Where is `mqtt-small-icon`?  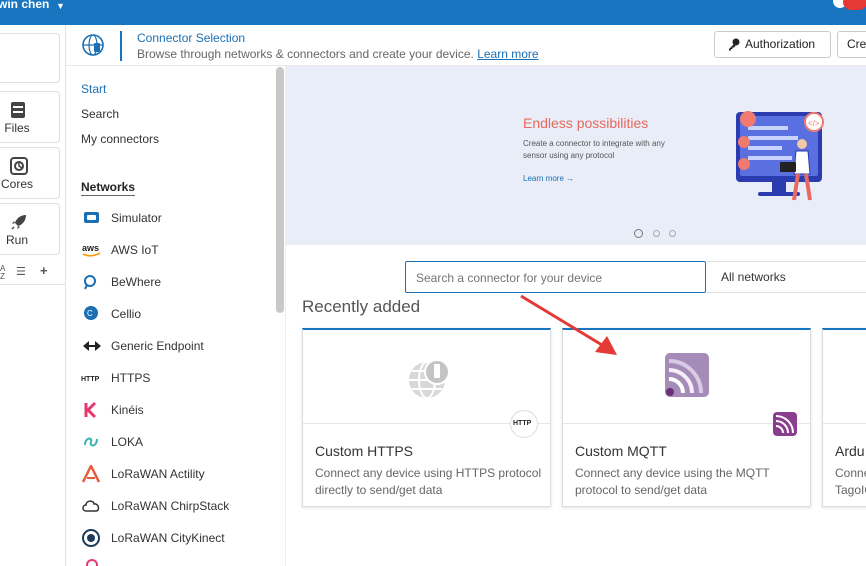
mqtt-small-icon is located at coordinates (785, 424).